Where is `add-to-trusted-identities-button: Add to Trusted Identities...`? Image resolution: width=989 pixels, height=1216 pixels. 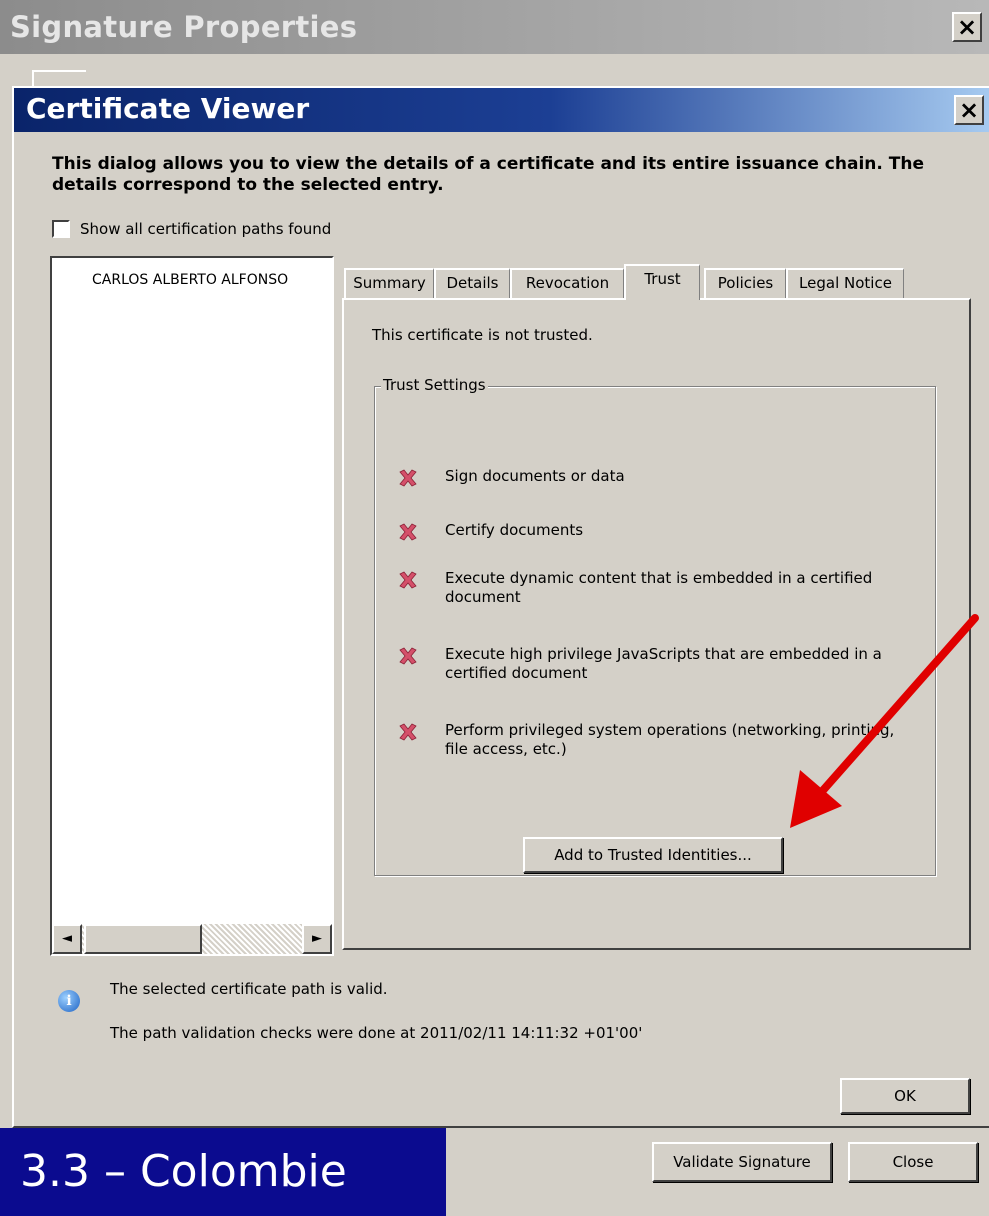 add-to-trusted-identities-button: Add to Trusted Identities... is located at coordinates (653, 855).